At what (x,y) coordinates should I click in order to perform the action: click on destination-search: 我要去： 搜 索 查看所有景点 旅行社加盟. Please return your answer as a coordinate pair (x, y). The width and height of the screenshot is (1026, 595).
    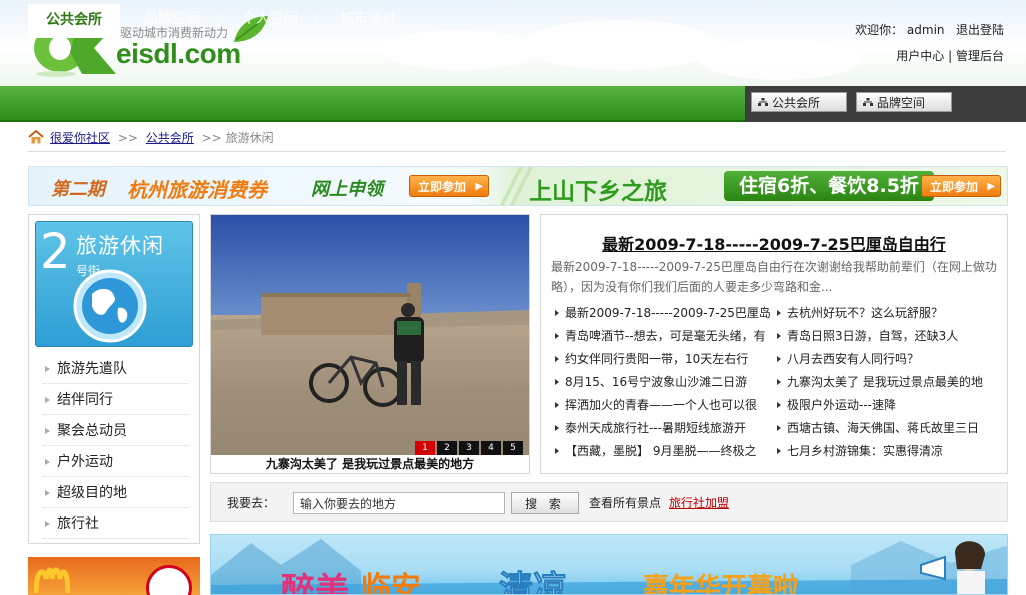
    Looking at the image, I should click on (609, 502).